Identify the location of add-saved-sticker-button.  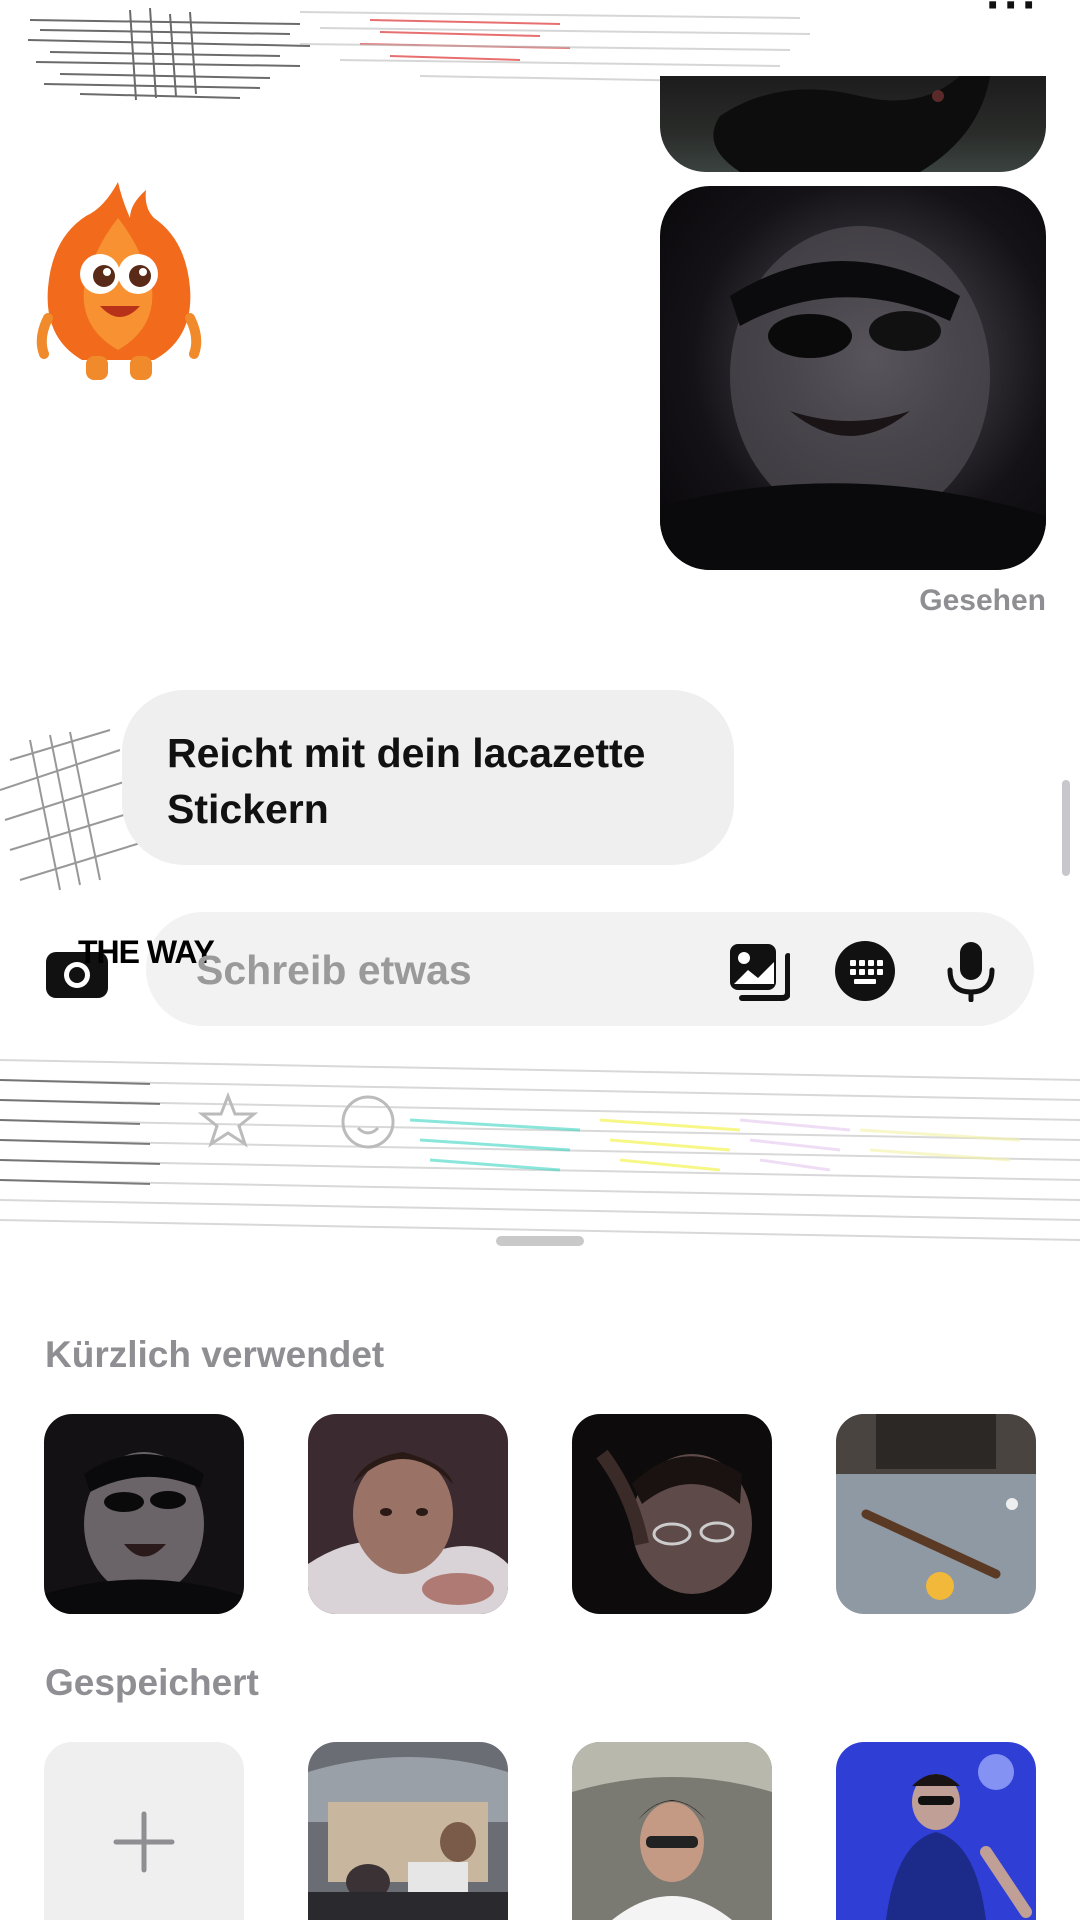
(144, 1831).